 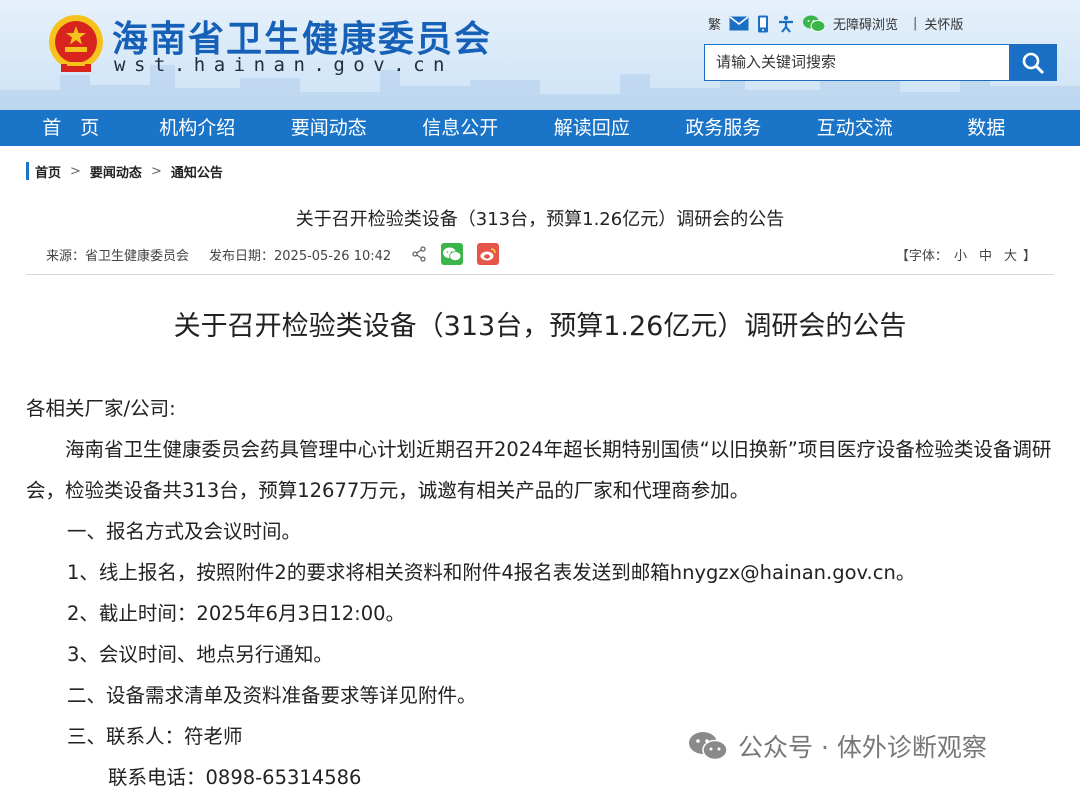 I want to click on font-large-button: 大, so click(x=1010, y=256).